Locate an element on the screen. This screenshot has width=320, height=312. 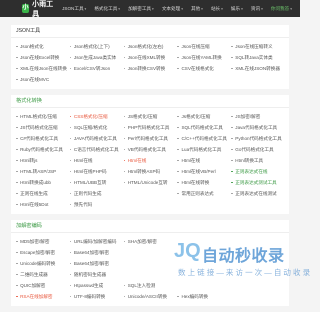
tool-link: Unicode/ASCII转换 is located at coordinates (150, 296).